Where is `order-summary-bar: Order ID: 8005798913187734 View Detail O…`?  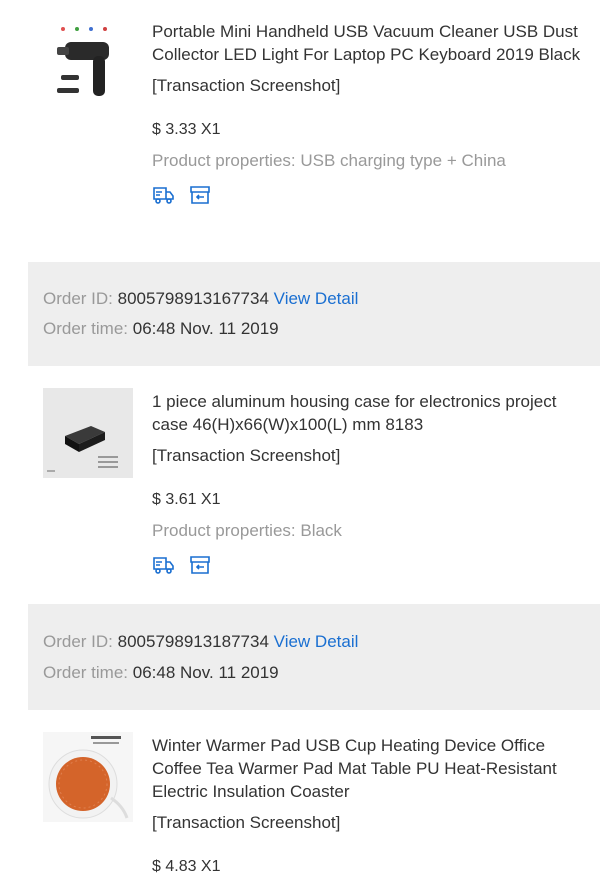 order-summary-bar: Order ID: 8005798913187734 View Detail O… is located at coordinates (314, 657).